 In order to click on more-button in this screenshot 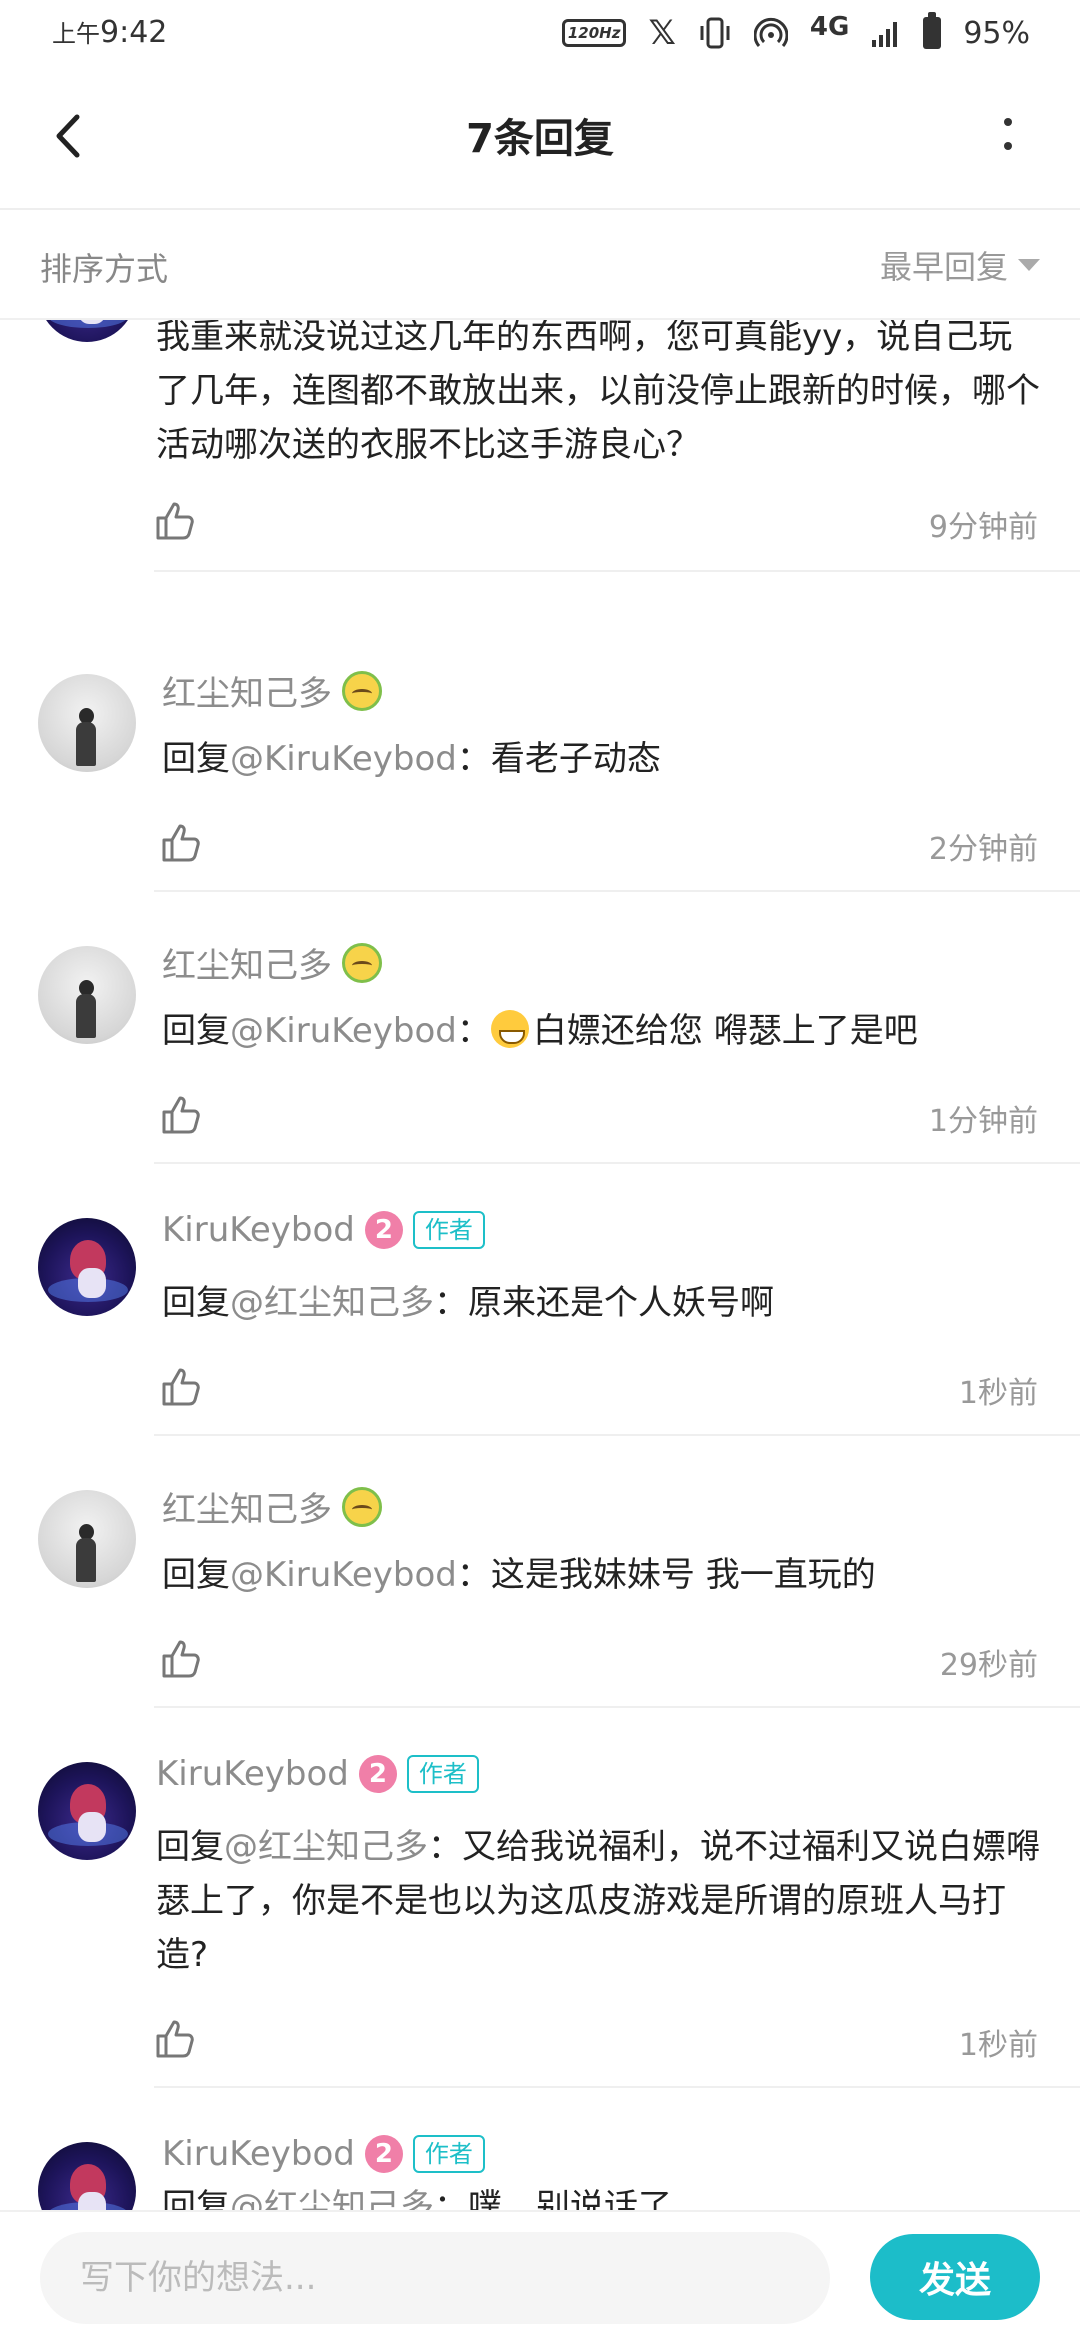, I will do `click(1008, 136)`.